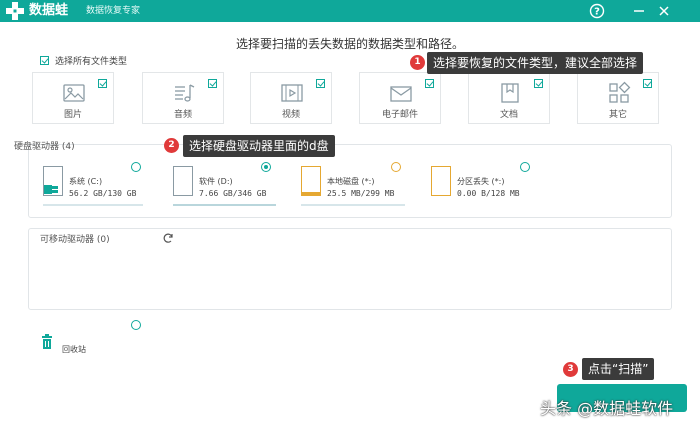 This screenshot has height=427, width=700. I want to click on close-button, so click(664, 11).